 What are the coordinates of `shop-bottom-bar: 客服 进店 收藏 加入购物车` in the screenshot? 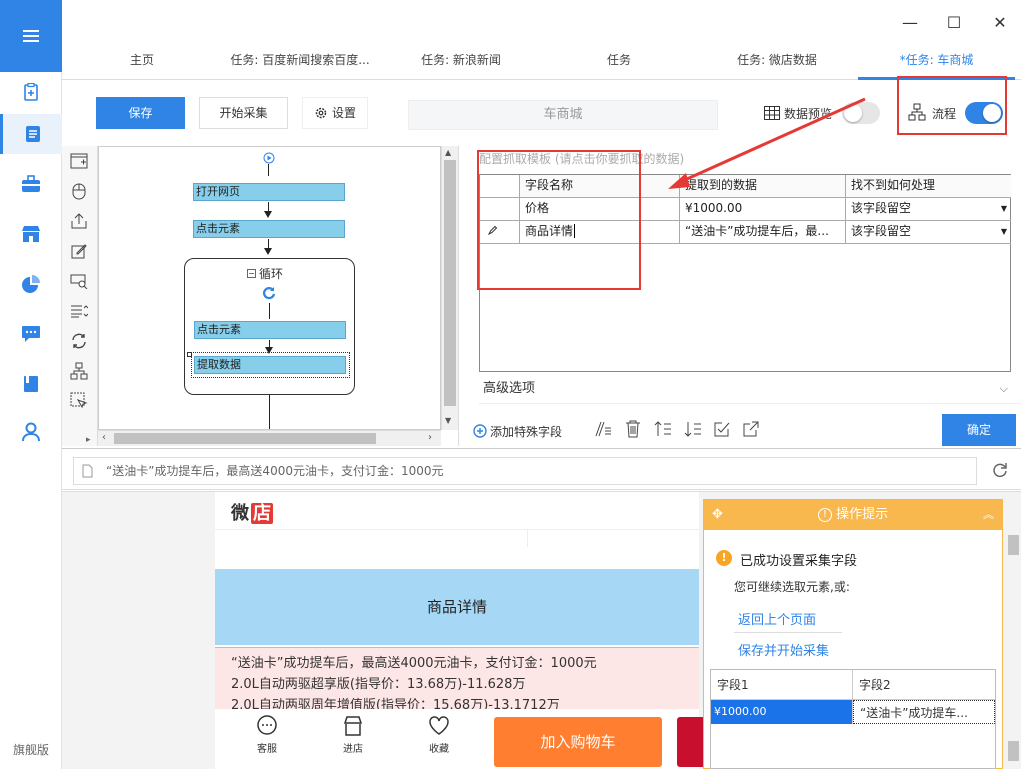 It's located at (466, 739).